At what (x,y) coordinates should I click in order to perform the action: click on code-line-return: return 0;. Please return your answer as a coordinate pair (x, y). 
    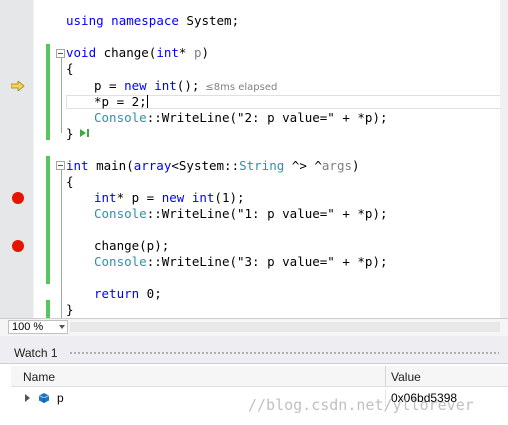
    Looking at the image, I should click on (128, 294).